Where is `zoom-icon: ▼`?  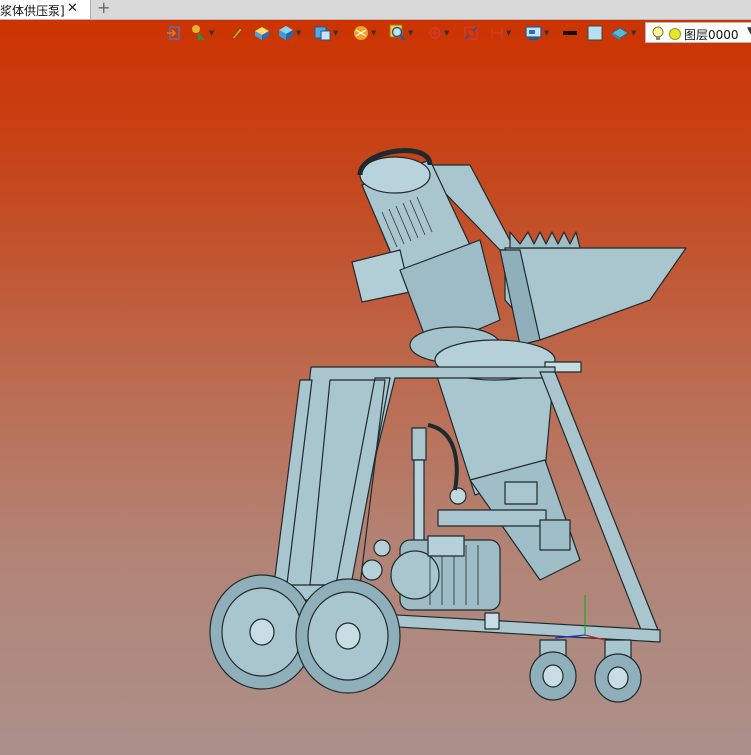 zoom-icon: ▼ is located at coordinates (401, 33).